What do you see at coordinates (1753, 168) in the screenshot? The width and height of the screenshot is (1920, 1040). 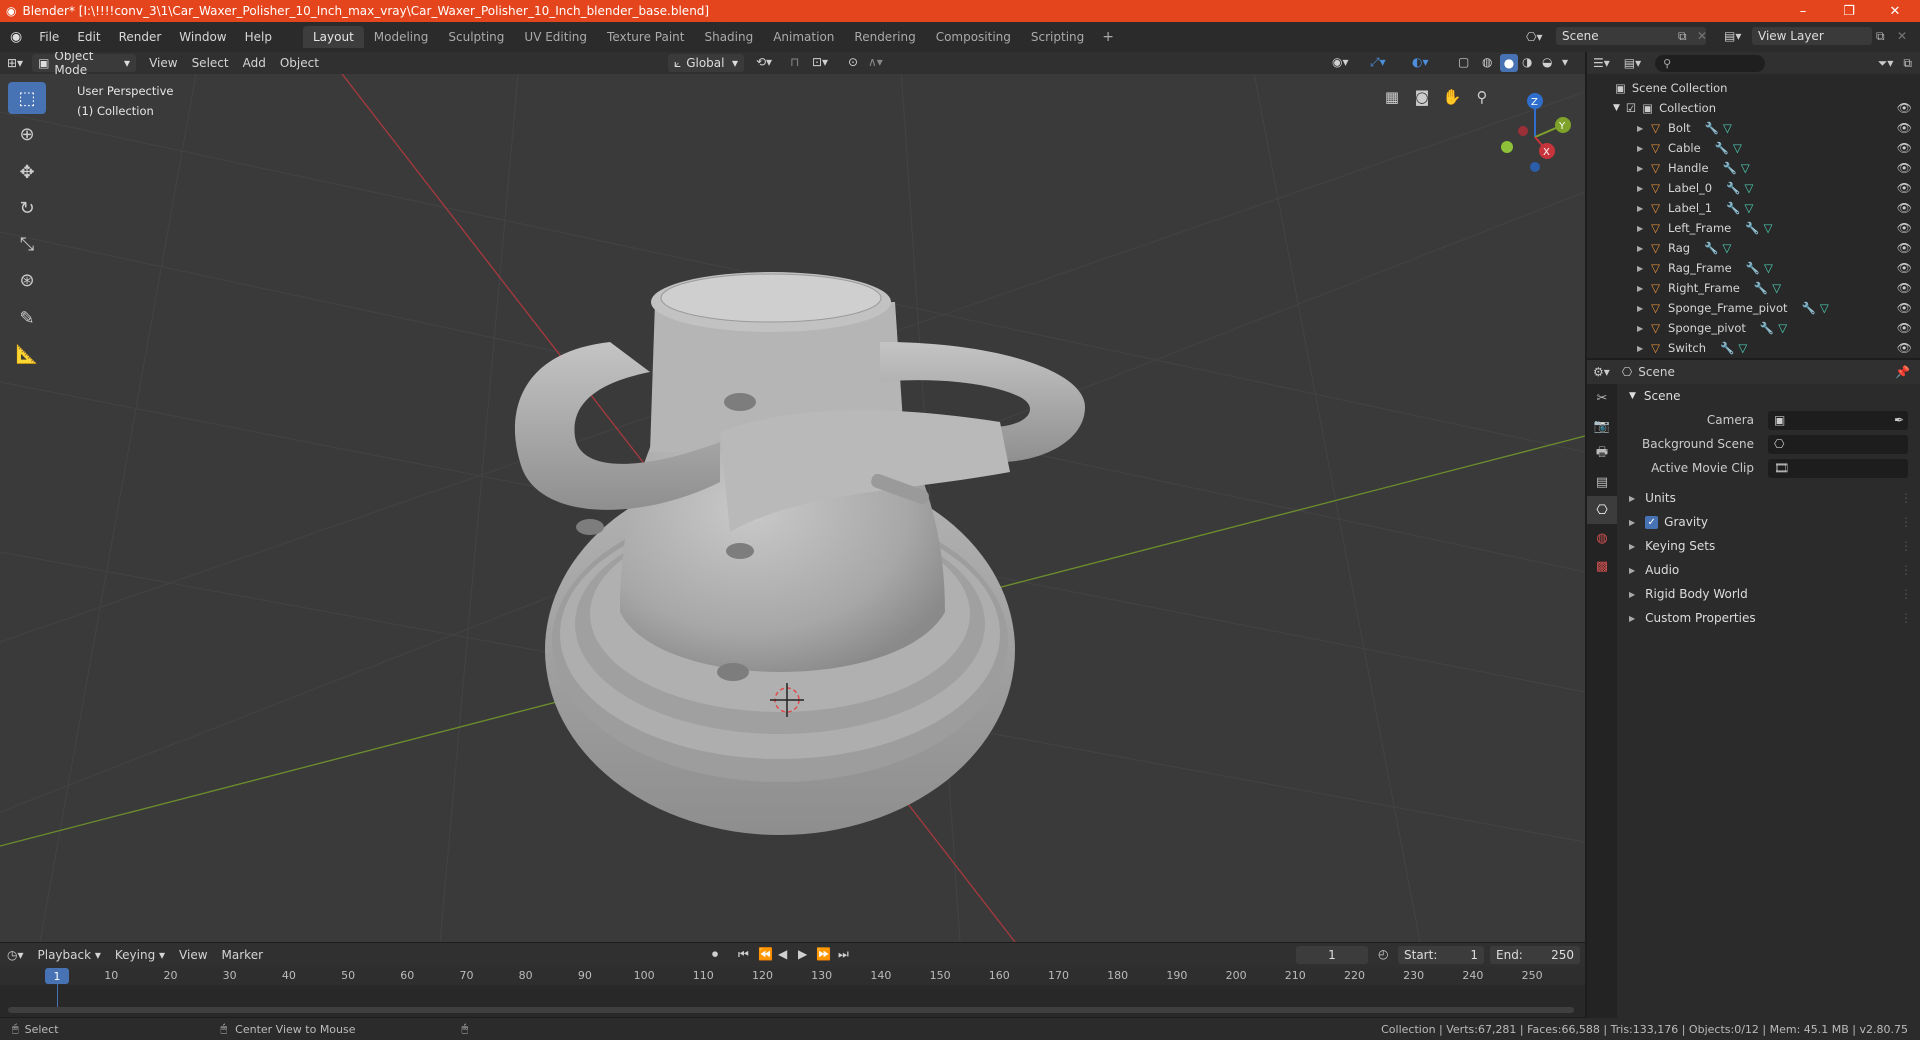 I see `outliner-object-row: ▶ ▽ Handle 🔧 ▽ 👁` at bounding box center [1753, 168].